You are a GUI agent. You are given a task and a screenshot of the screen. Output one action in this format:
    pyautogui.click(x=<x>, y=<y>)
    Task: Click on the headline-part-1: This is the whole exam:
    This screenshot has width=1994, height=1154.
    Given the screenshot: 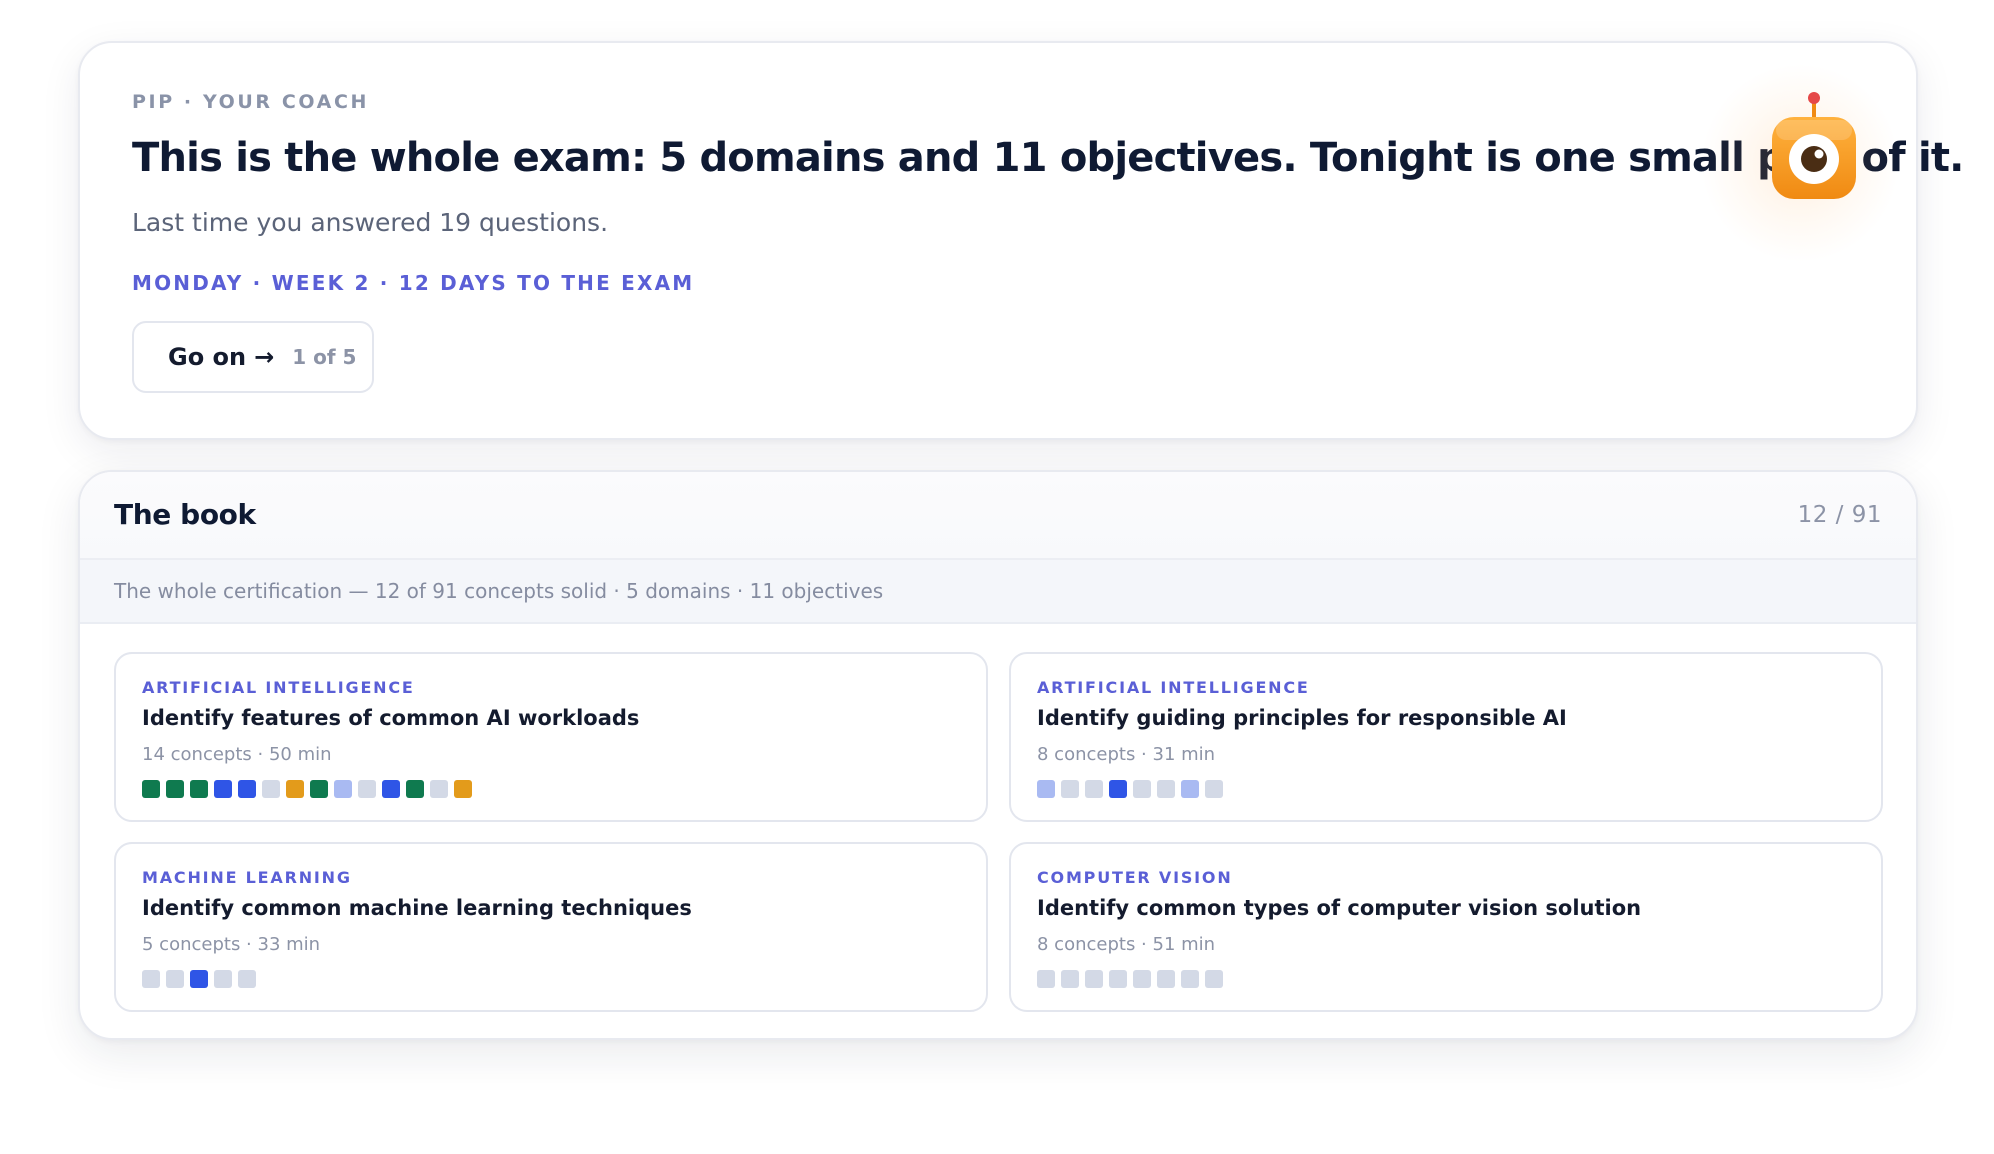 What is the action you would take?
    pyautogui.click(x=396, y=158)
    